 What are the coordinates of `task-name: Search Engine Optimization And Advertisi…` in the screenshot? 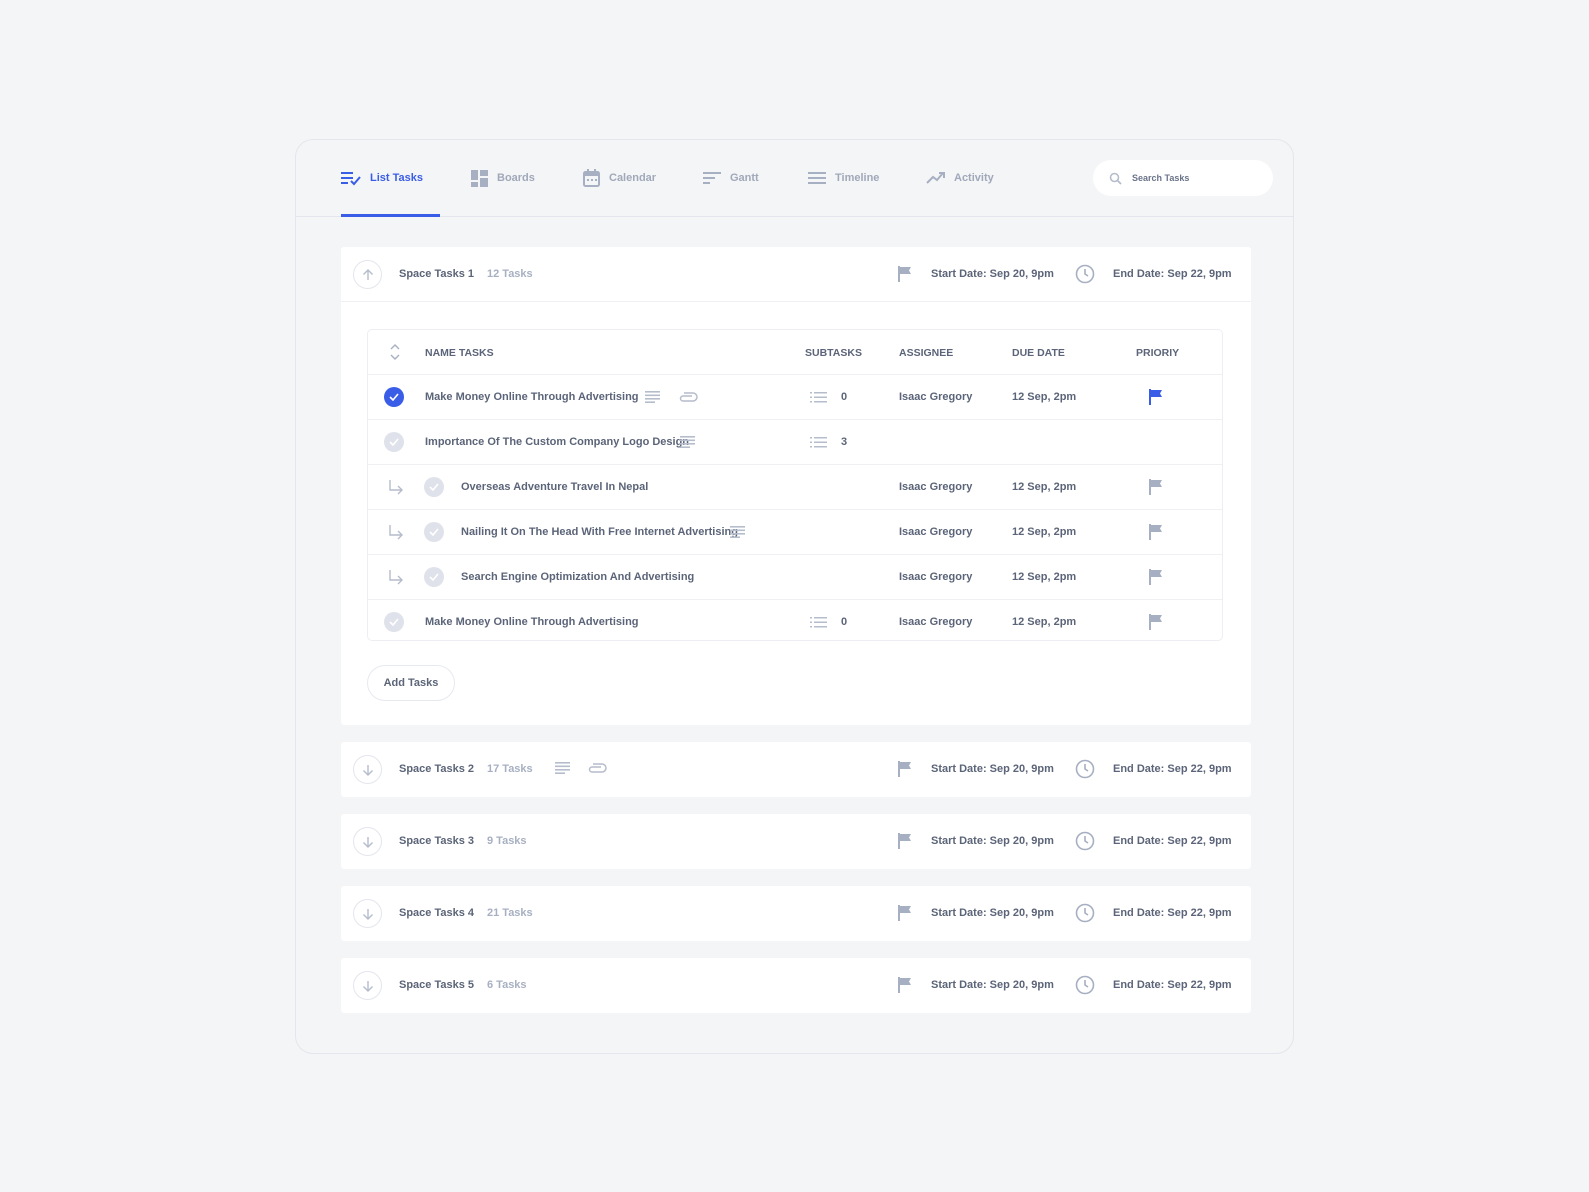 It's located at (577, 577).